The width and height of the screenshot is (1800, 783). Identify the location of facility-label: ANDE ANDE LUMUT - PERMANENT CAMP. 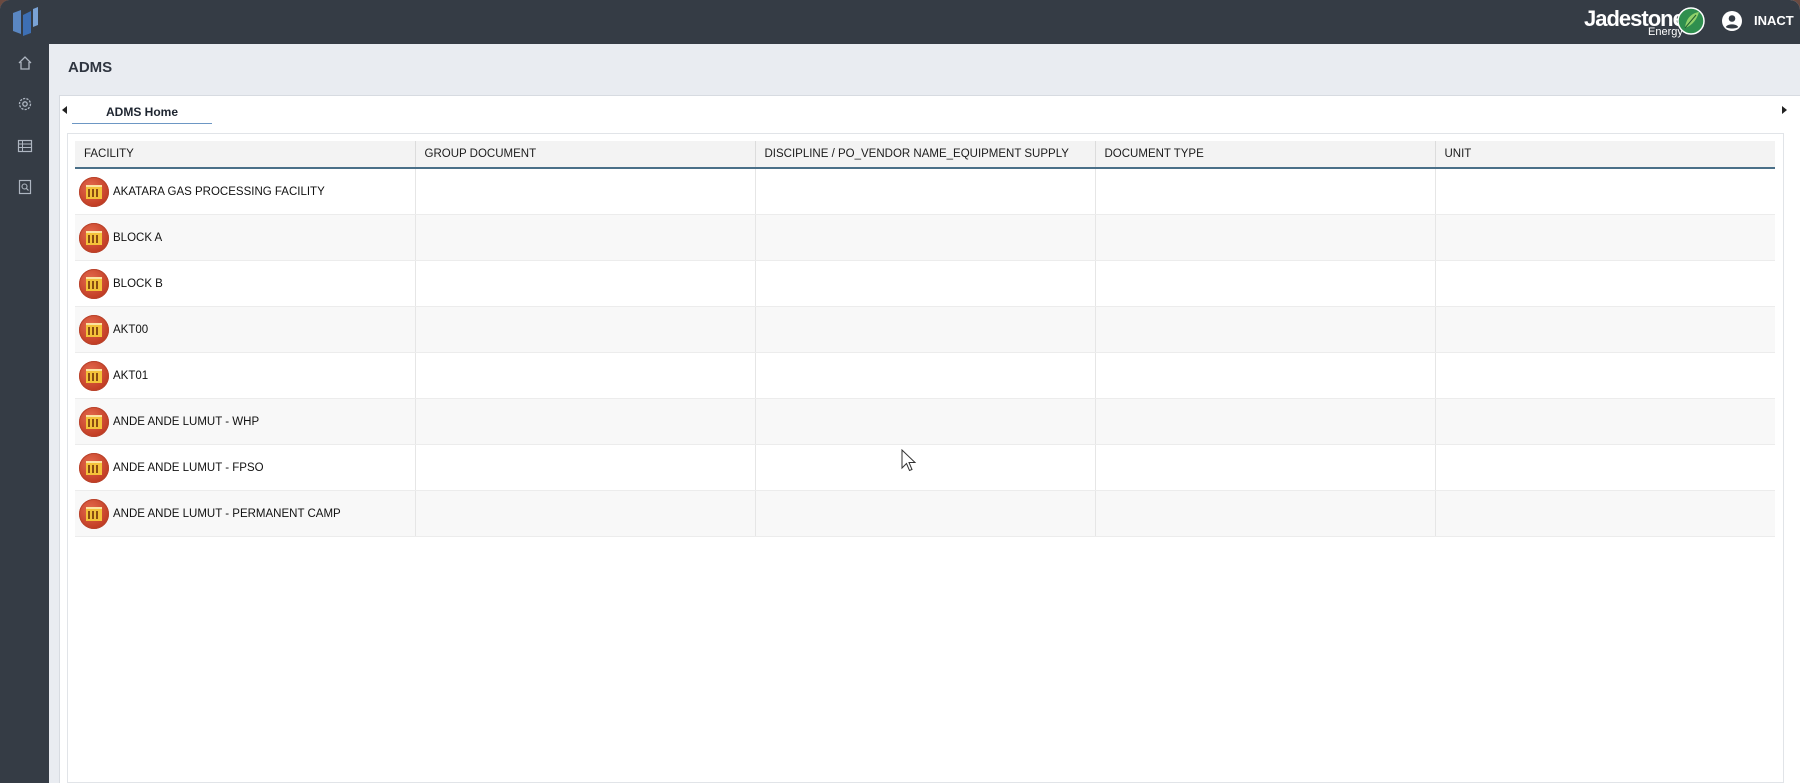
(227, 513).